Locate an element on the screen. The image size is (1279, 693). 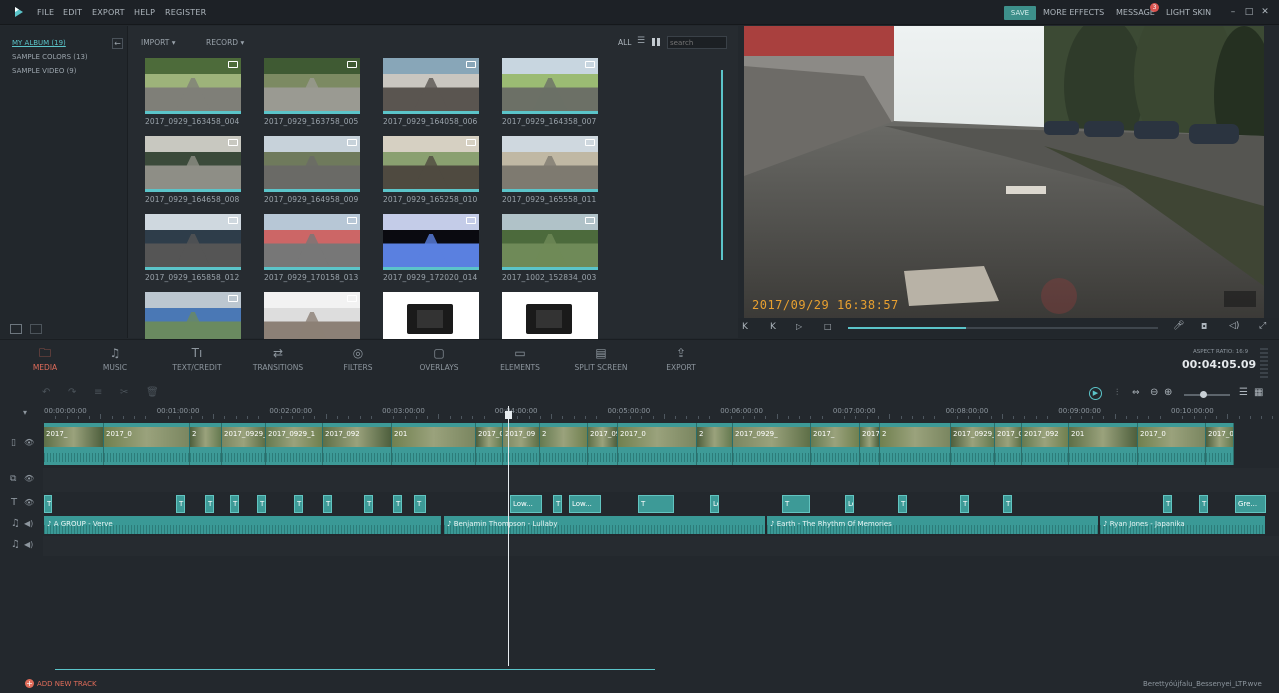
render-preview-icon: ▶ is located at coordinates (1095, 393).